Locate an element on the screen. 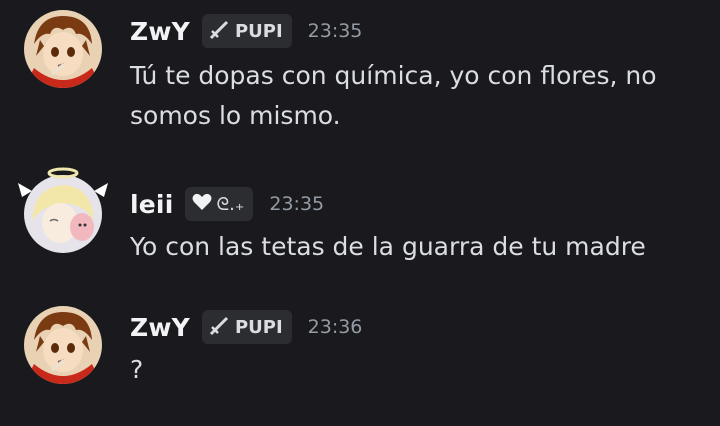 This screenshot has height=426, width=720. angel-girl-avatar-image is located at coordinates (63, 210).